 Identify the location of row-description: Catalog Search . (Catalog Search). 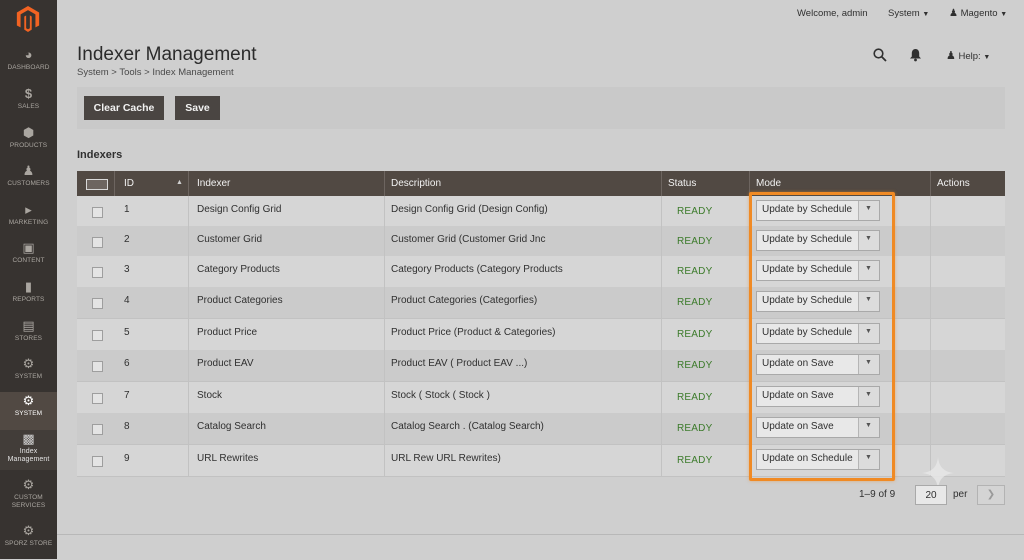
(467, 426).